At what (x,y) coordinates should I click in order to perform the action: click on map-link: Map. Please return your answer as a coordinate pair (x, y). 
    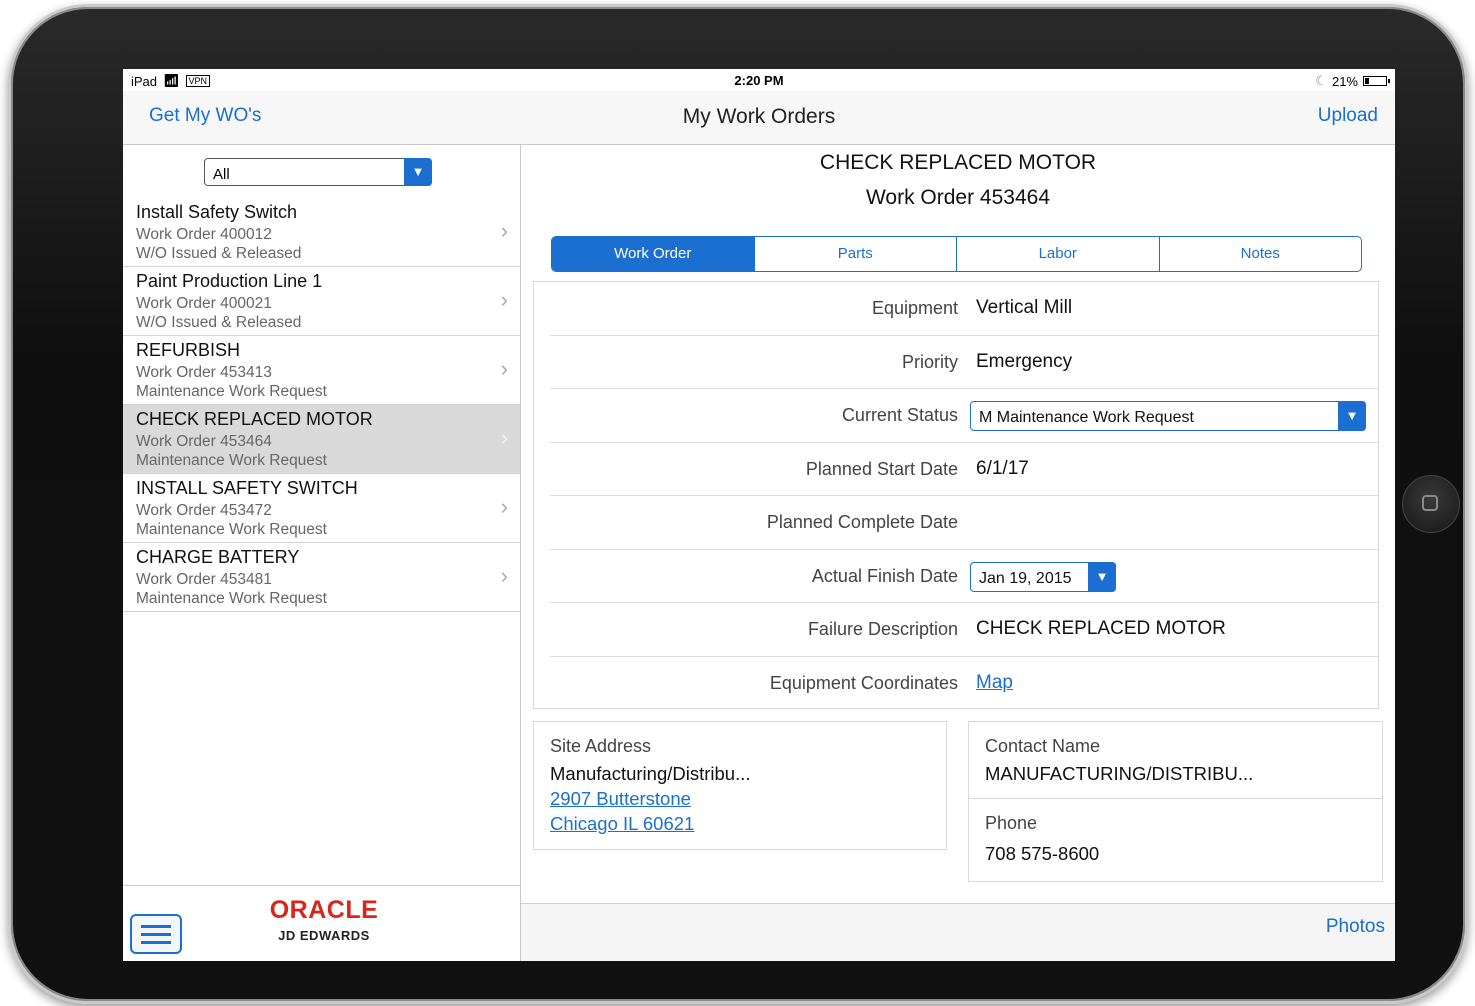
    Looking at the image, I should click on (994, 683).